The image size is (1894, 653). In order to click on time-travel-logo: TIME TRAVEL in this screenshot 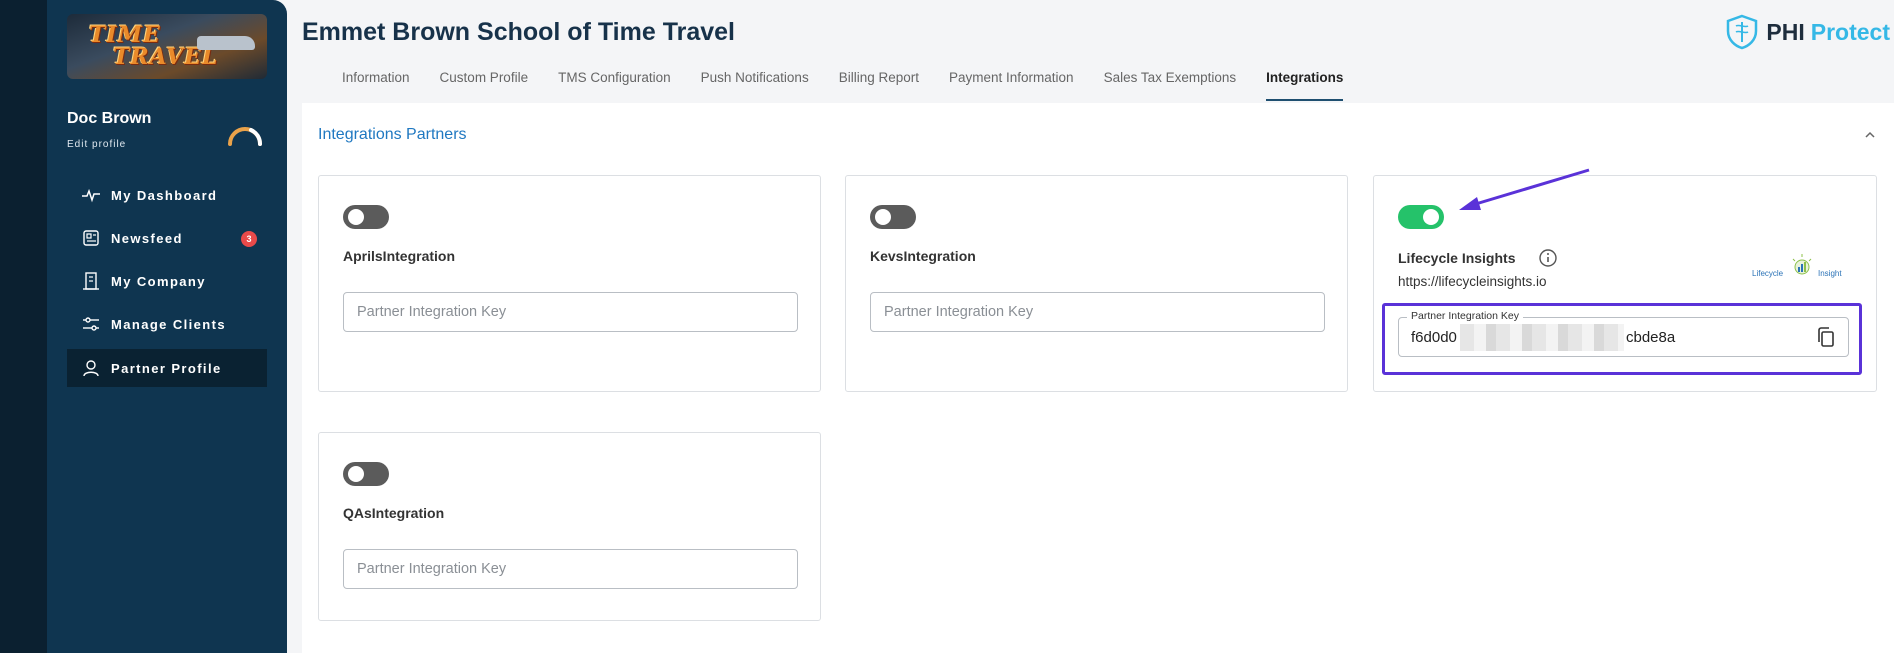, I will do `click(167, 46)`.